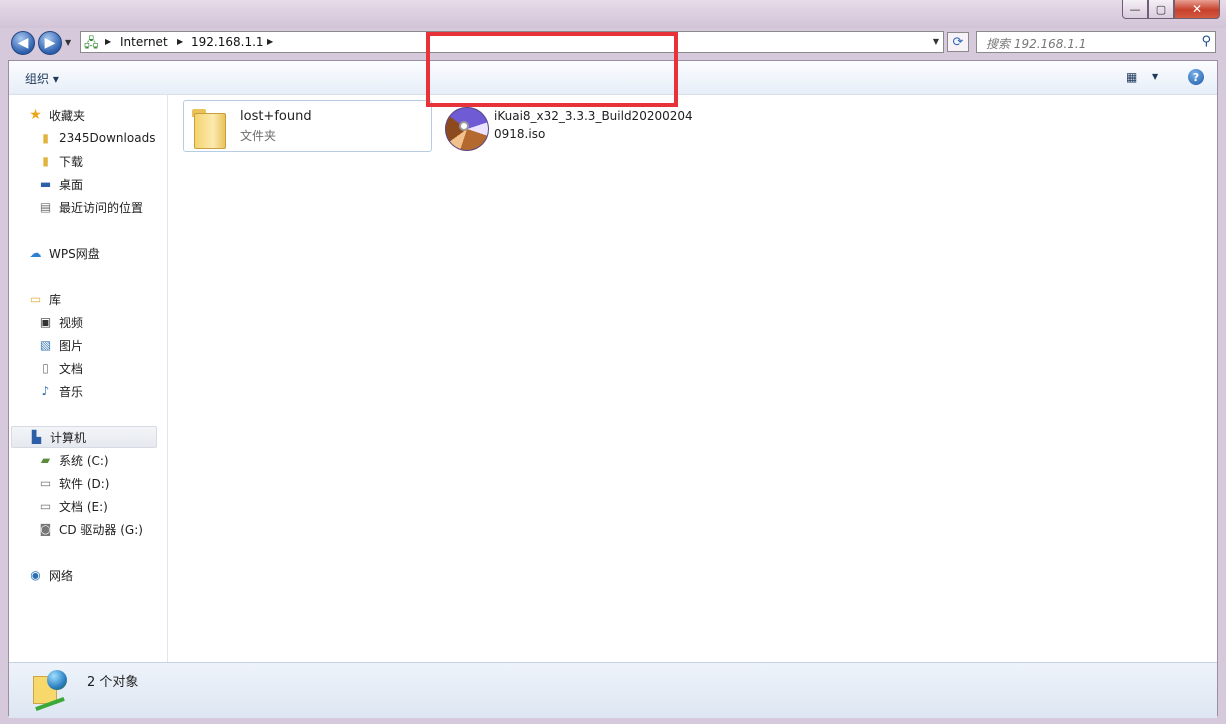 The image size is (1226, 724). Describe the element at coordinates (96, 138) in the screenshot. I see `sidebar-item-2345downloads: ▮ 2345Downloads` at that location.